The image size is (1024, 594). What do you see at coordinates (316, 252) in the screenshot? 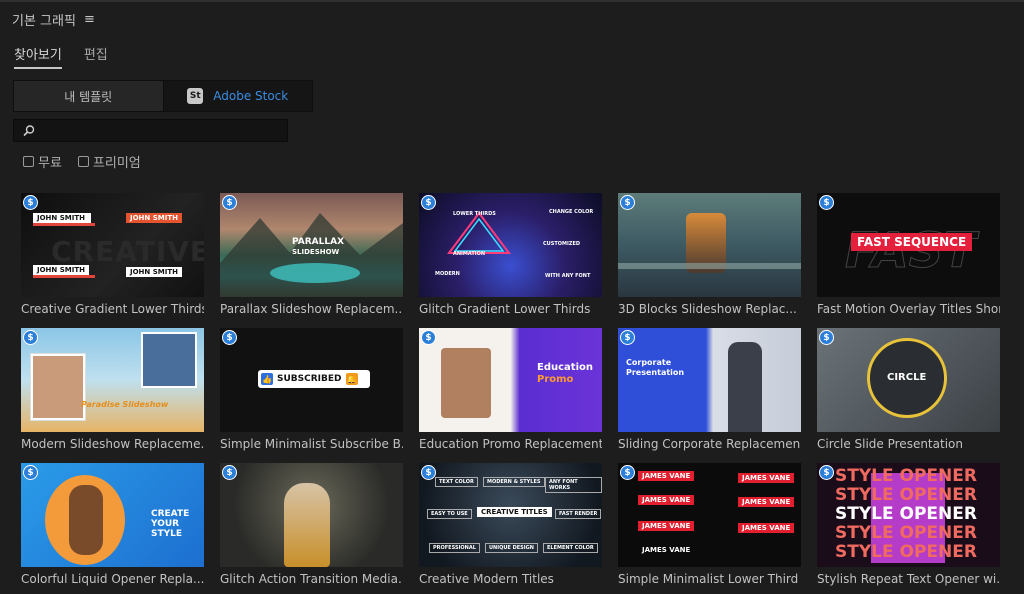
I see `thumb-text: SLIDESHOW` at bounding box center [316, 252].